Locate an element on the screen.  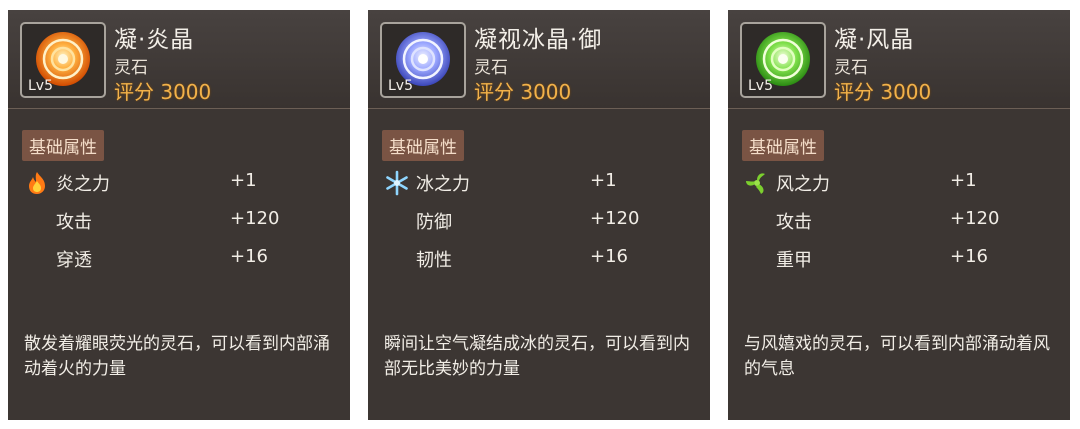
stat-row: 韧性 +16 is located at coordinates (539, 258).